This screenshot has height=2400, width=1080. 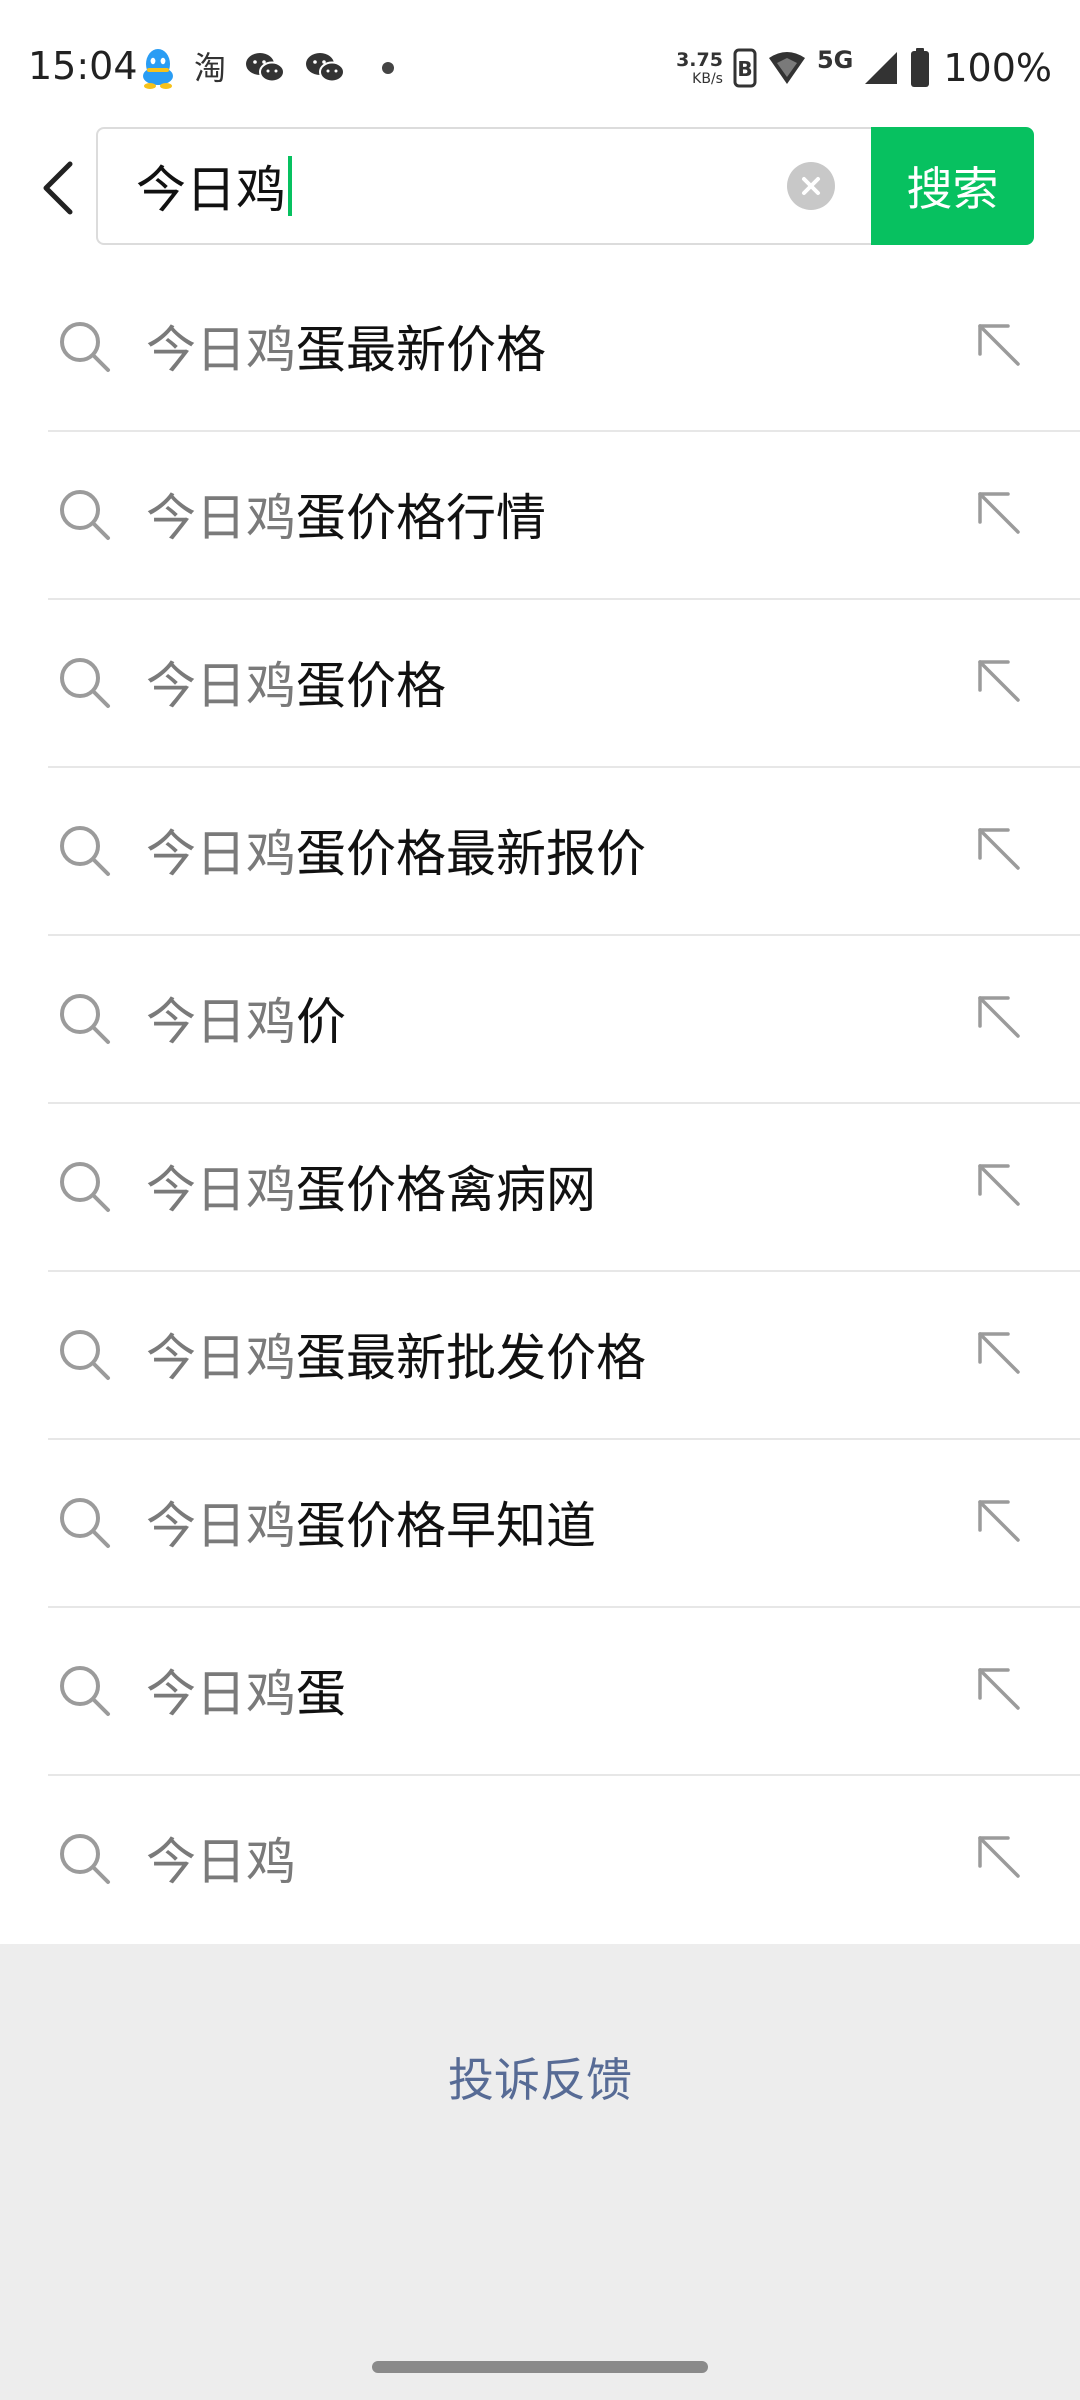 What do you see at coordinates (540, 1018) in the screenshot?
I see `suggestion-item: 今日鸡价` at bounding box center [540, 1018].